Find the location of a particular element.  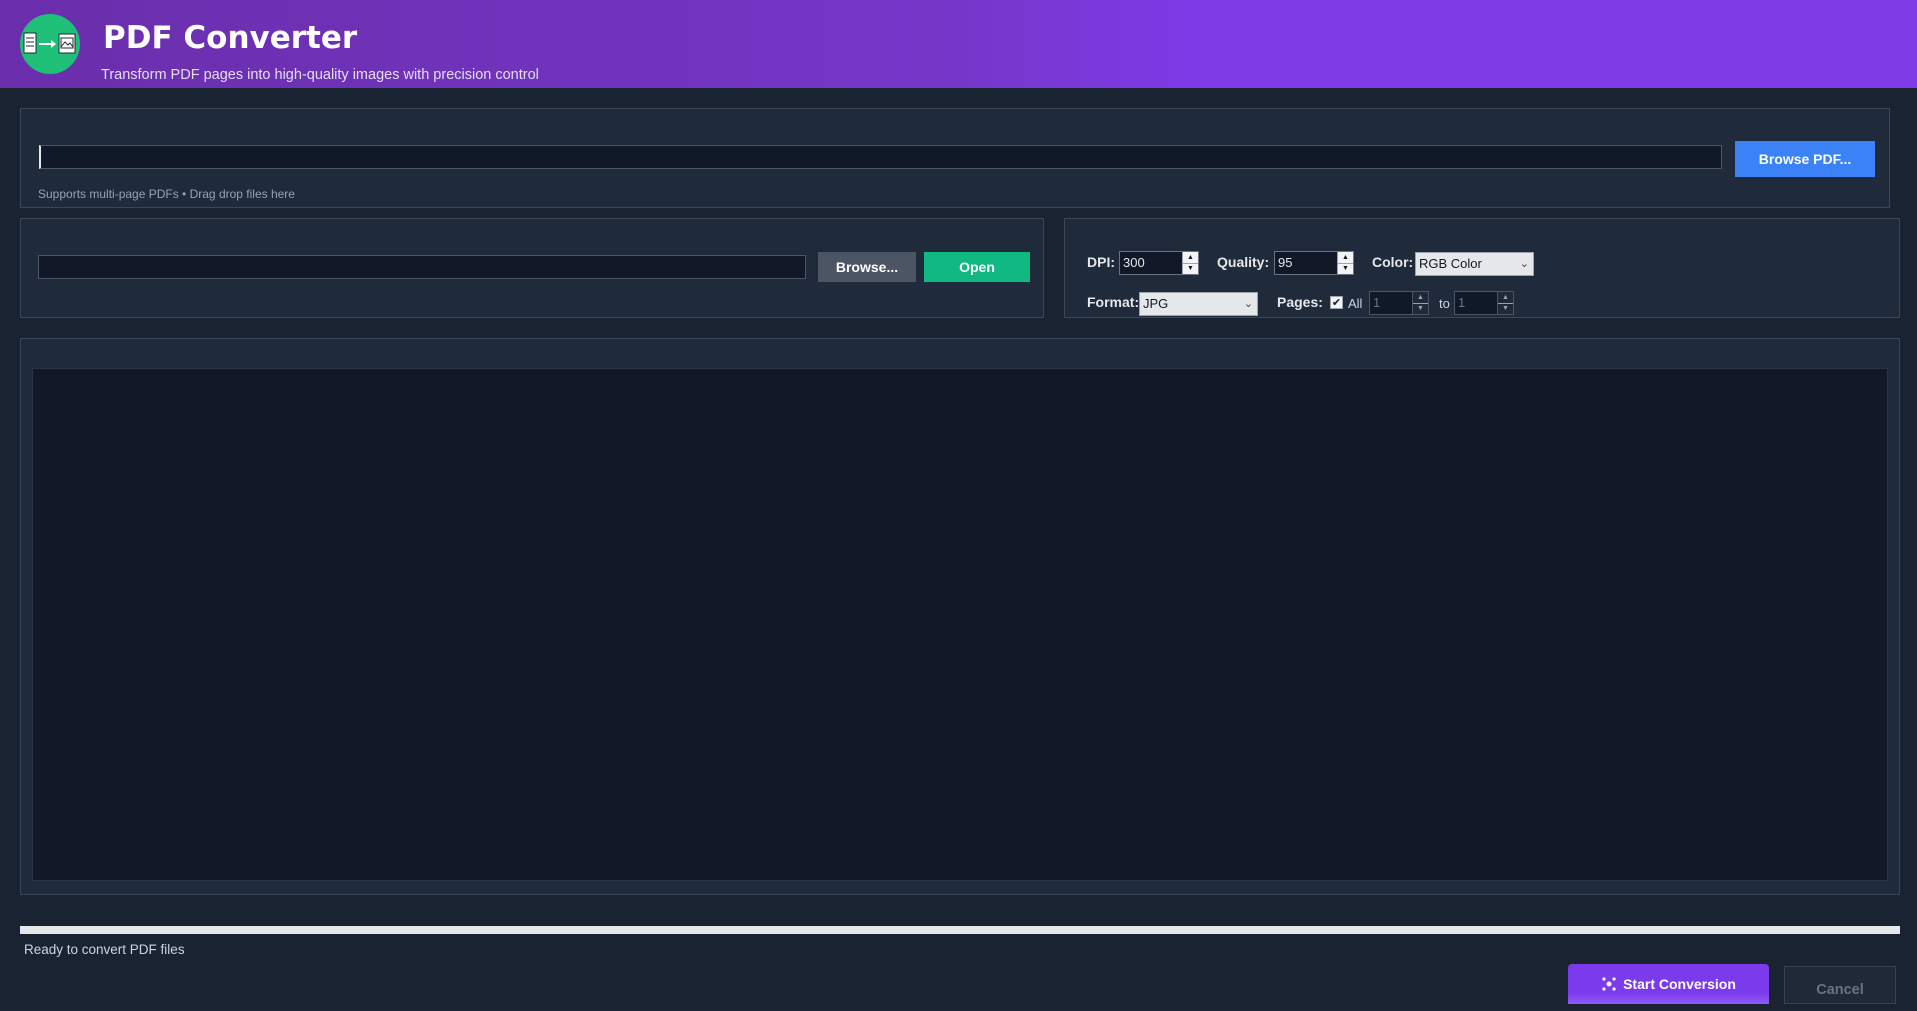

from-page-spinbox: 1 ▲ ▼ is located at coordinates (1399, 303).